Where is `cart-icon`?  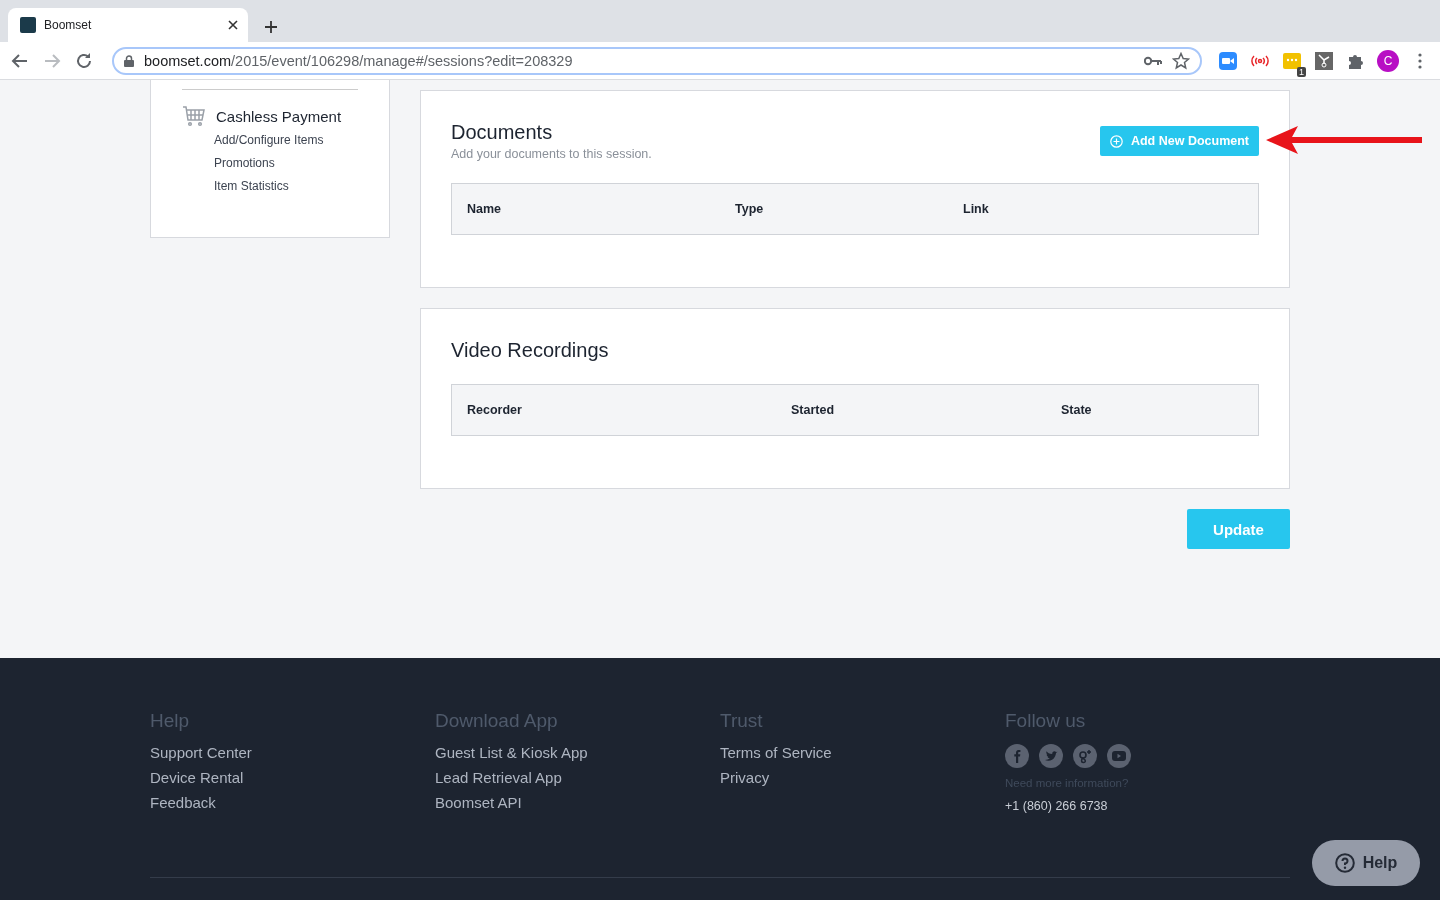
cart-icon is located at coordinates (194, 116).